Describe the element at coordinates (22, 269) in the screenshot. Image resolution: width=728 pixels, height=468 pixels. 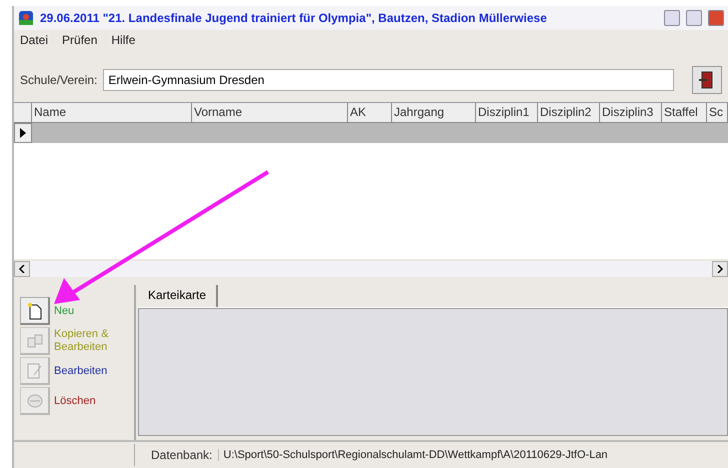
I see `scroll-left-icon` at that location.